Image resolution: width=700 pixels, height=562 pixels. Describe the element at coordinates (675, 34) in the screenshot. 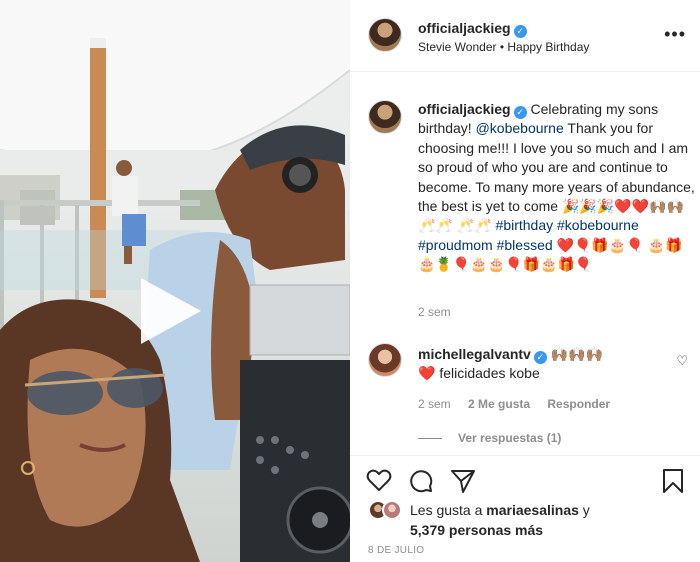

I see `more-options-icon: •••` at that location.